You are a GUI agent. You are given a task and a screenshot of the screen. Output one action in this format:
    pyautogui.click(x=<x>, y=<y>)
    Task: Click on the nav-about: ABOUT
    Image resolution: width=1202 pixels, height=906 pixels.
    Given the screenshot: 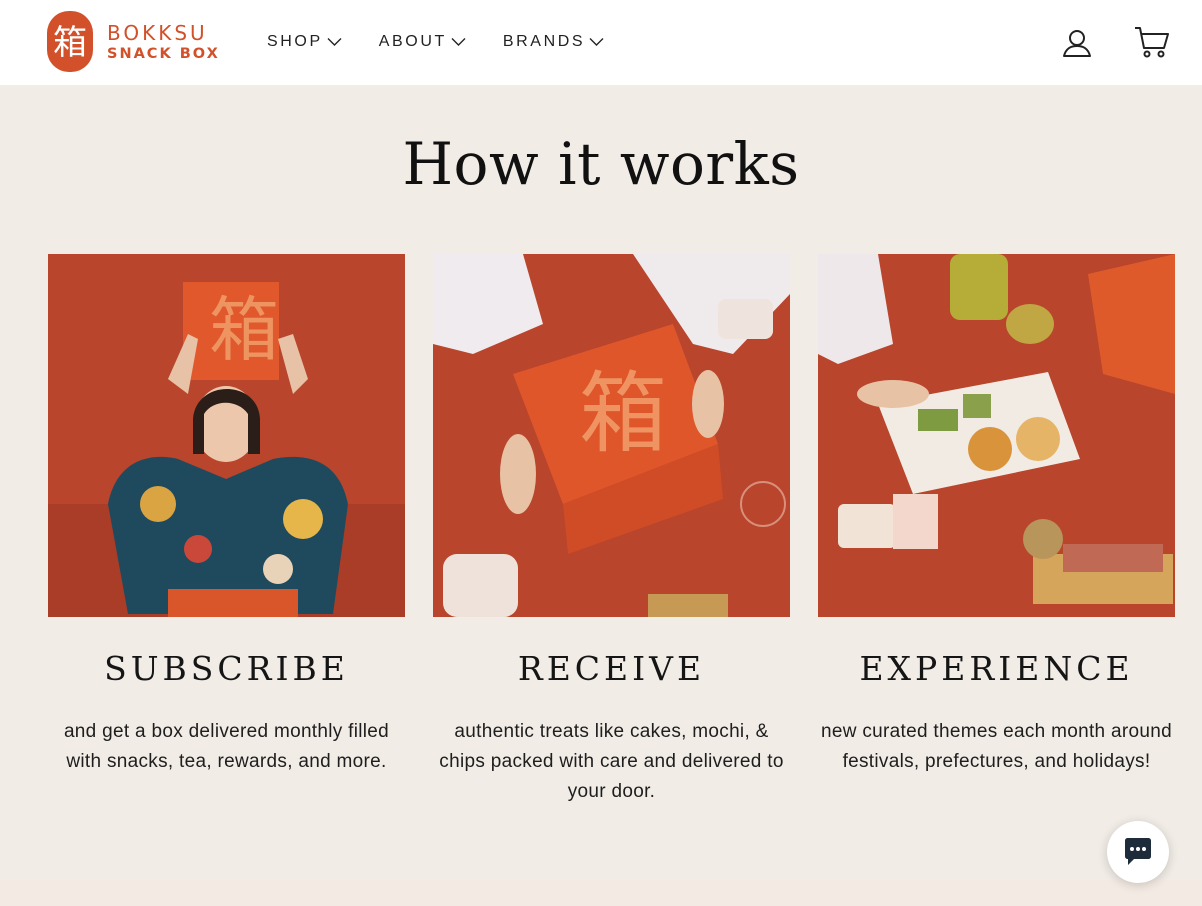 What is the action you would take?
    pyautogui.click(x=422, y=42)
    